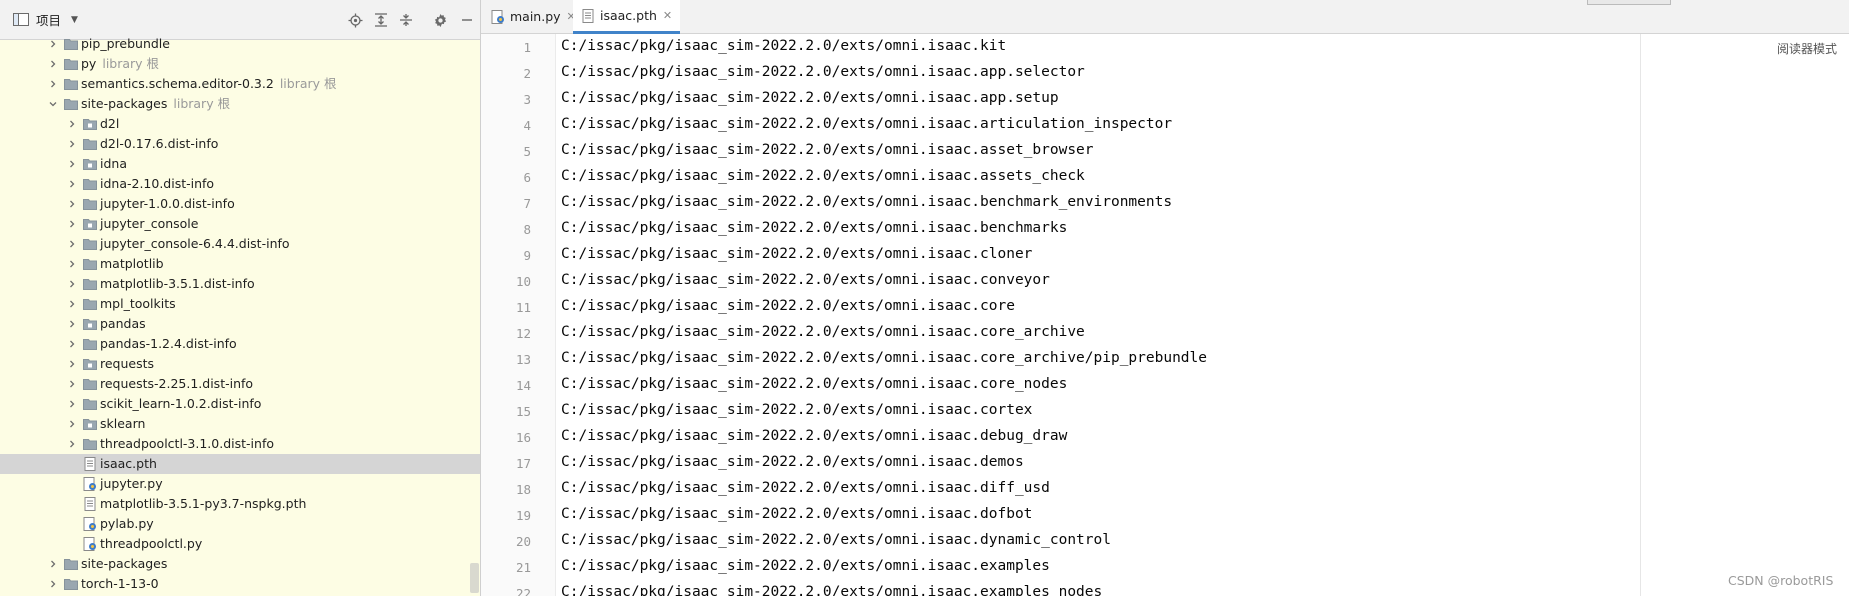 The image size is (1849, 596). Describe the element at coordinates (53, 104) in the screenshot. I see `chevron-down-icon` at that location.